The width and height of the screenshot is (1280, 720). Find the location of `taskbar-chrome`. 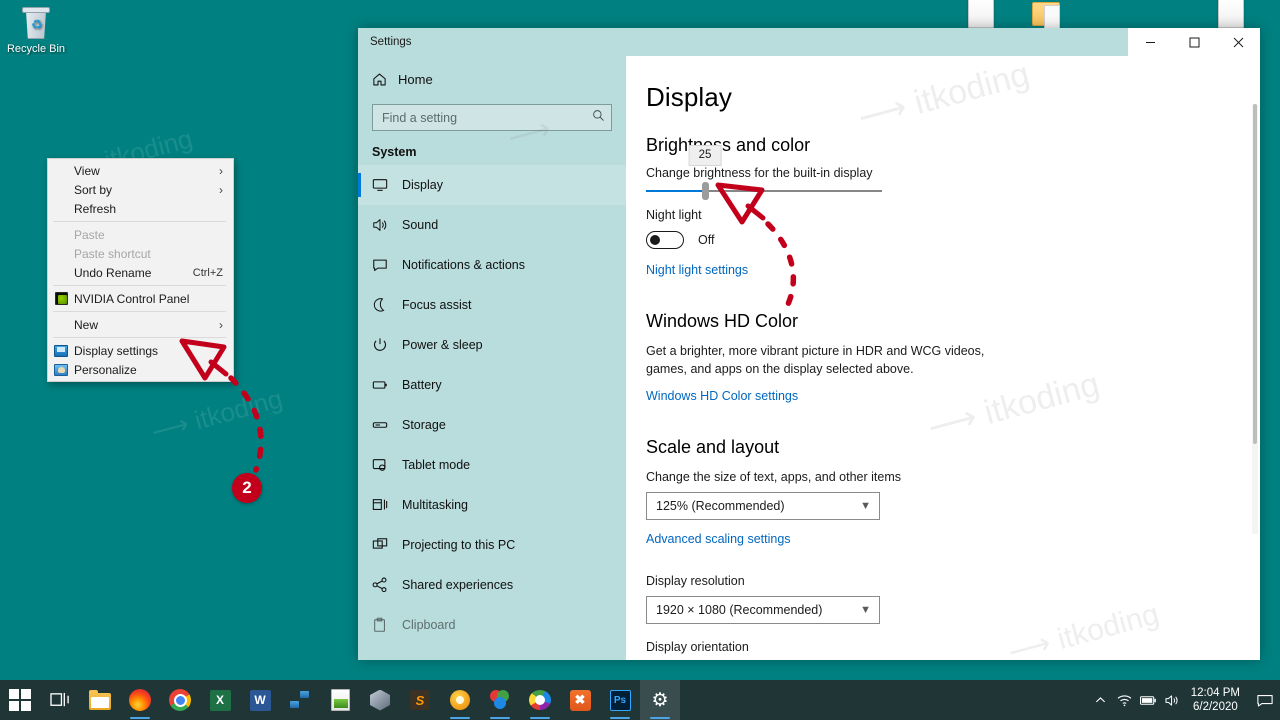

taskbar-chrome is located at coordinates (180, 700).